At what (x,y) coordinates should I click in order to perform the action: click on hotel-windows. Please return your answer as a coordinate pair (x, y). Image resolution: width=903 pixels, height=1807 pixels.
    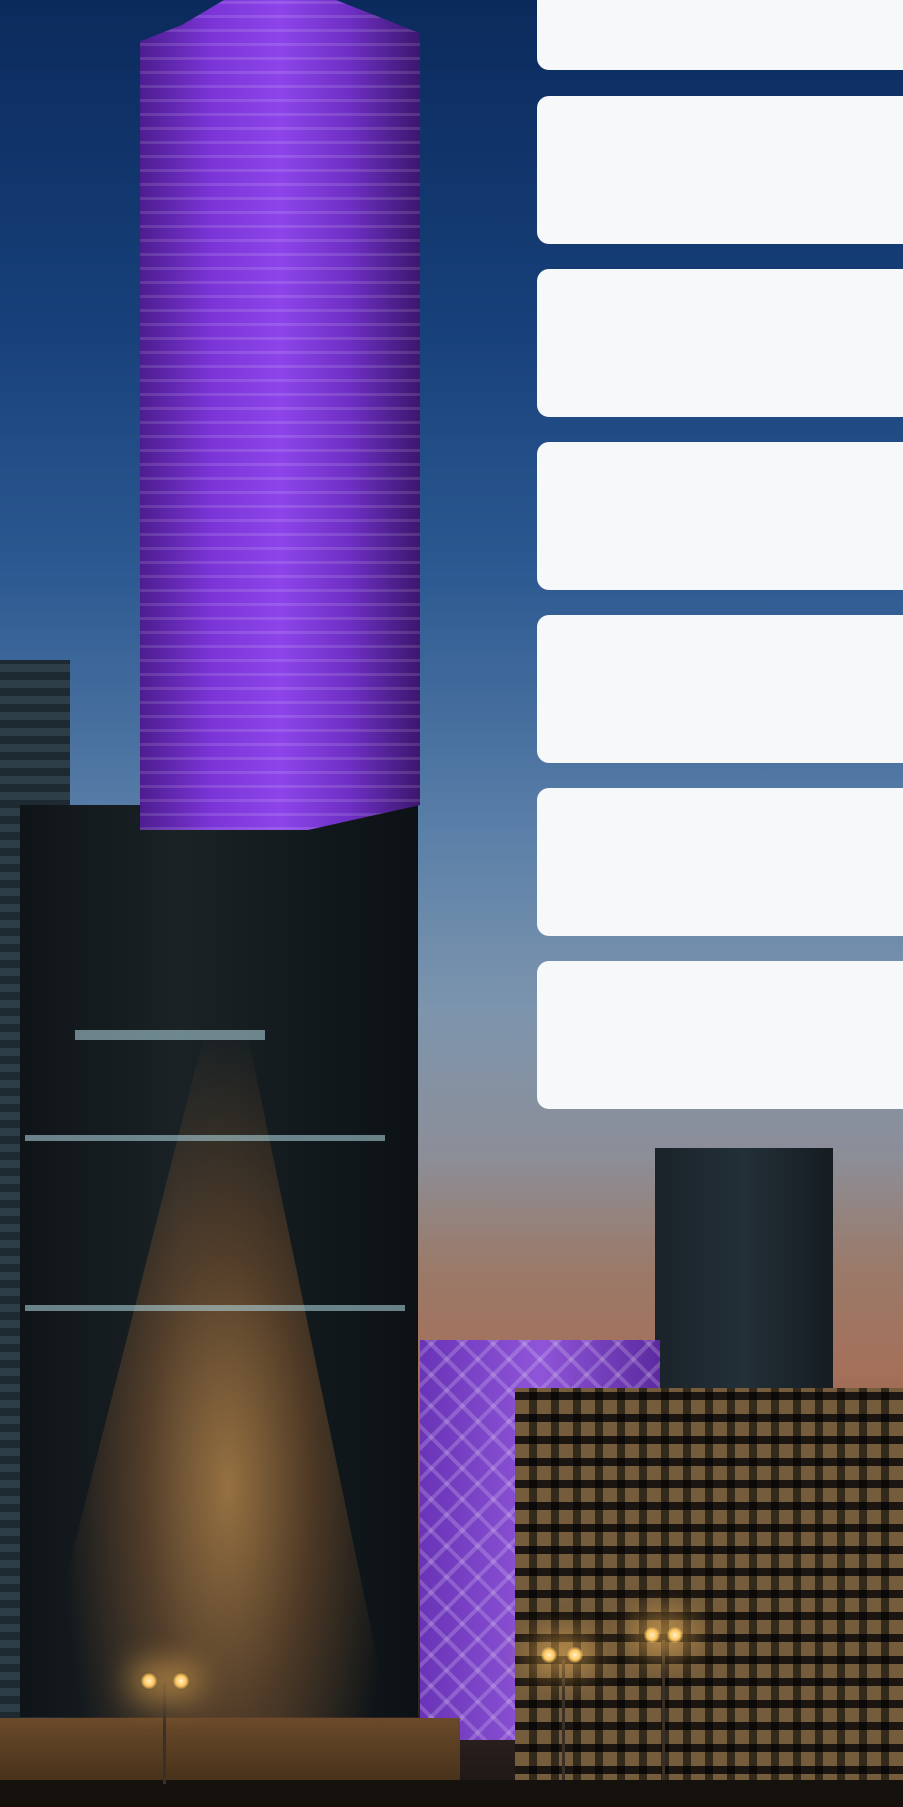
    Looking at the image, I should click on (709, 1588).